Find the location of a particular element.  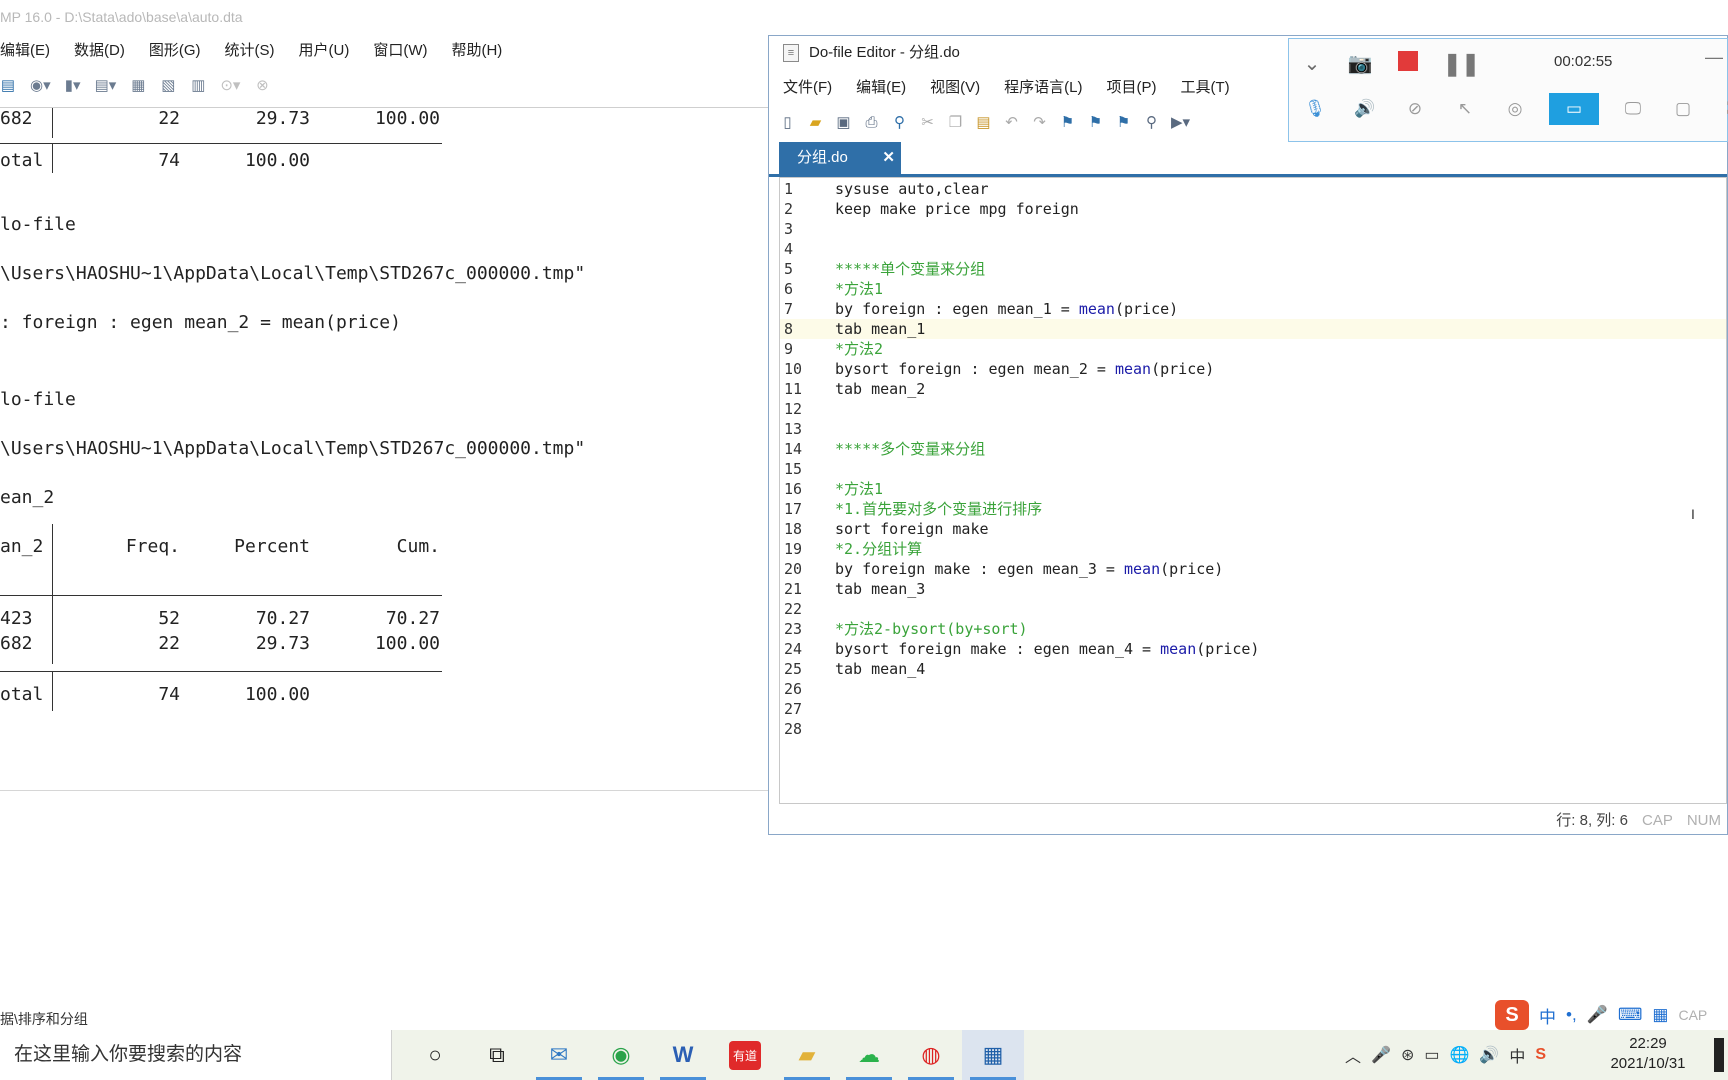

pause-icon: ❚❚ is located at coordinates (1461, 64).